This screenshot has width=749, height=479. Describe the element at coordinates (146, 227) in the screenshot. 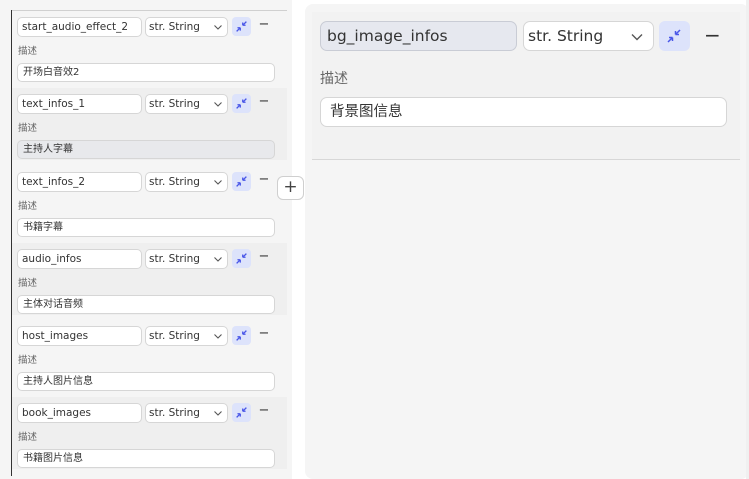

I see `field-desc-input: 书籍字幕` at that location.